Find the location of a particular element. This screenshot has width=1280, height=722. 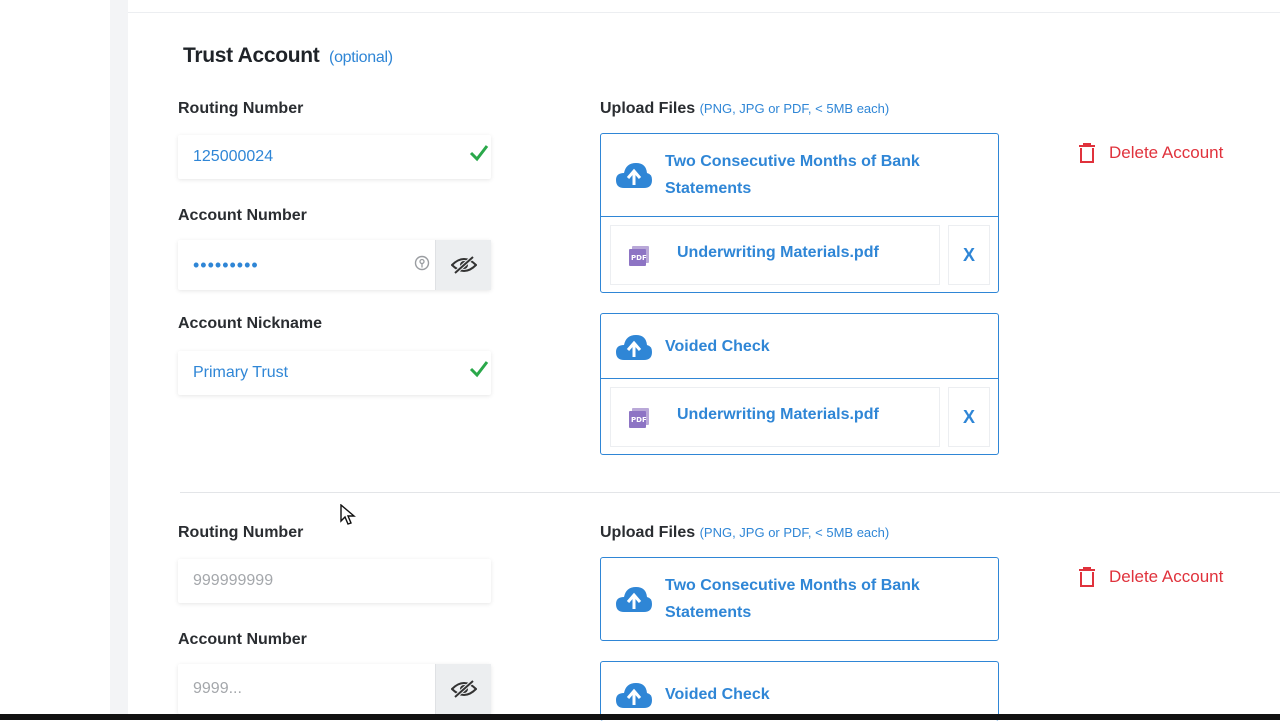

account-nickname-input: Primary Trust is located at coordinates (334, 373).